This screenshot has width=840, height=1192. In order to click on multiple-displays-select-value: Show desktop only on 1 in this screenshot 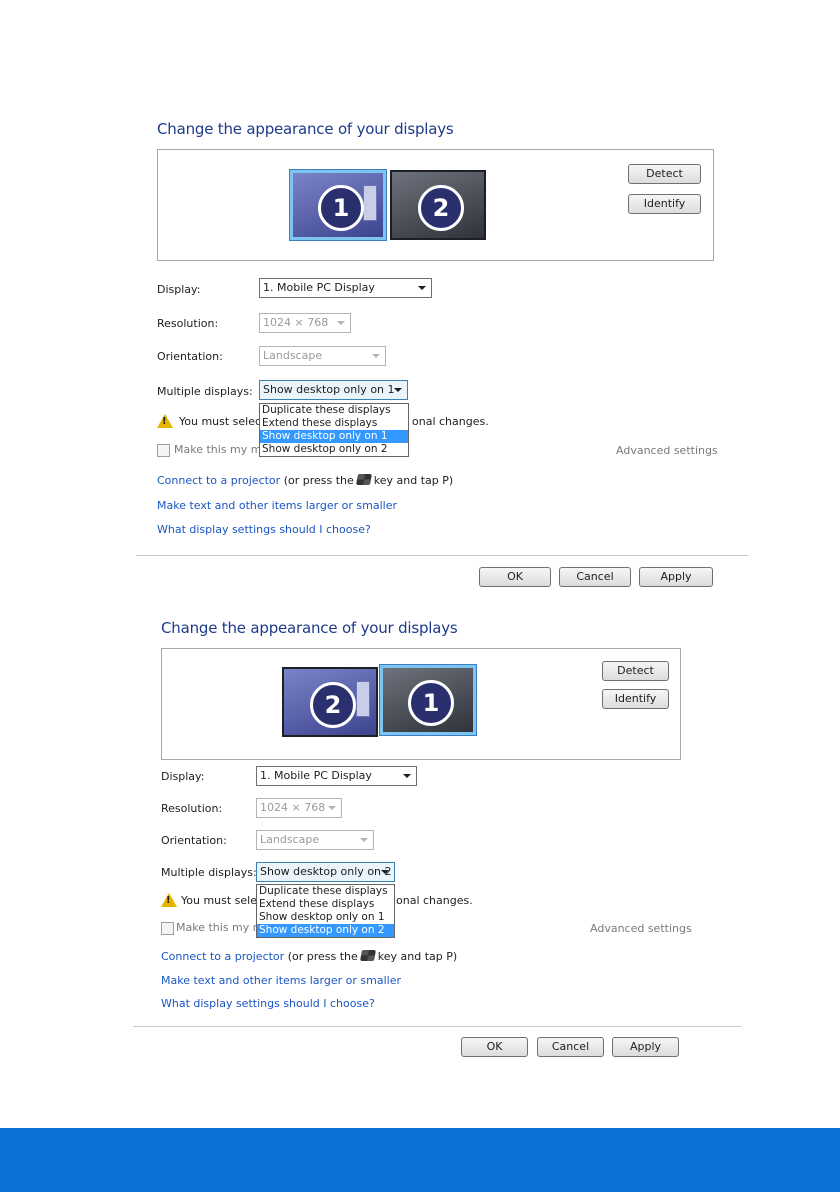, I will do `click(329, 389)`.